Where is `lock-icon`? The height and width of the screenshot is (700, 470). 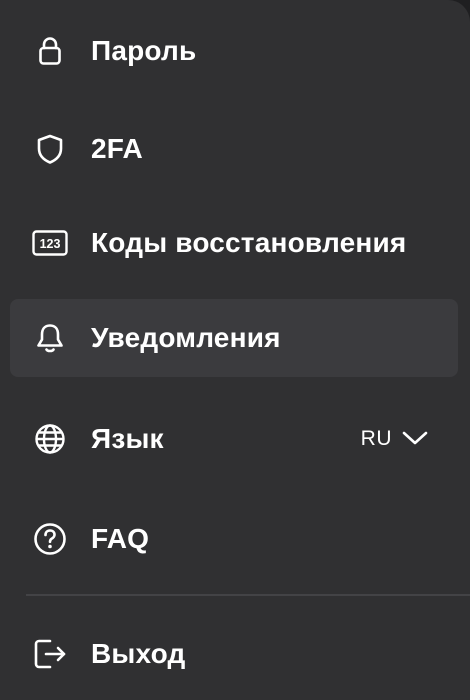
lock-icon is located at coordinates (50, 51).